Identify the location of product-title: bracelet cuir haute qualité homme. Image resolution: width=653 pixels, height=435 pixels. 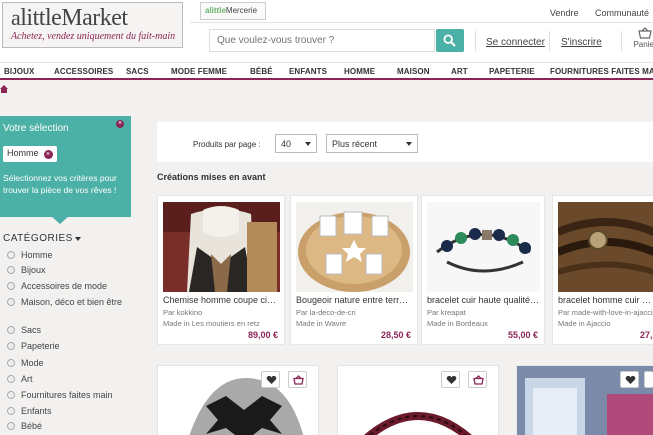
(483, 300).